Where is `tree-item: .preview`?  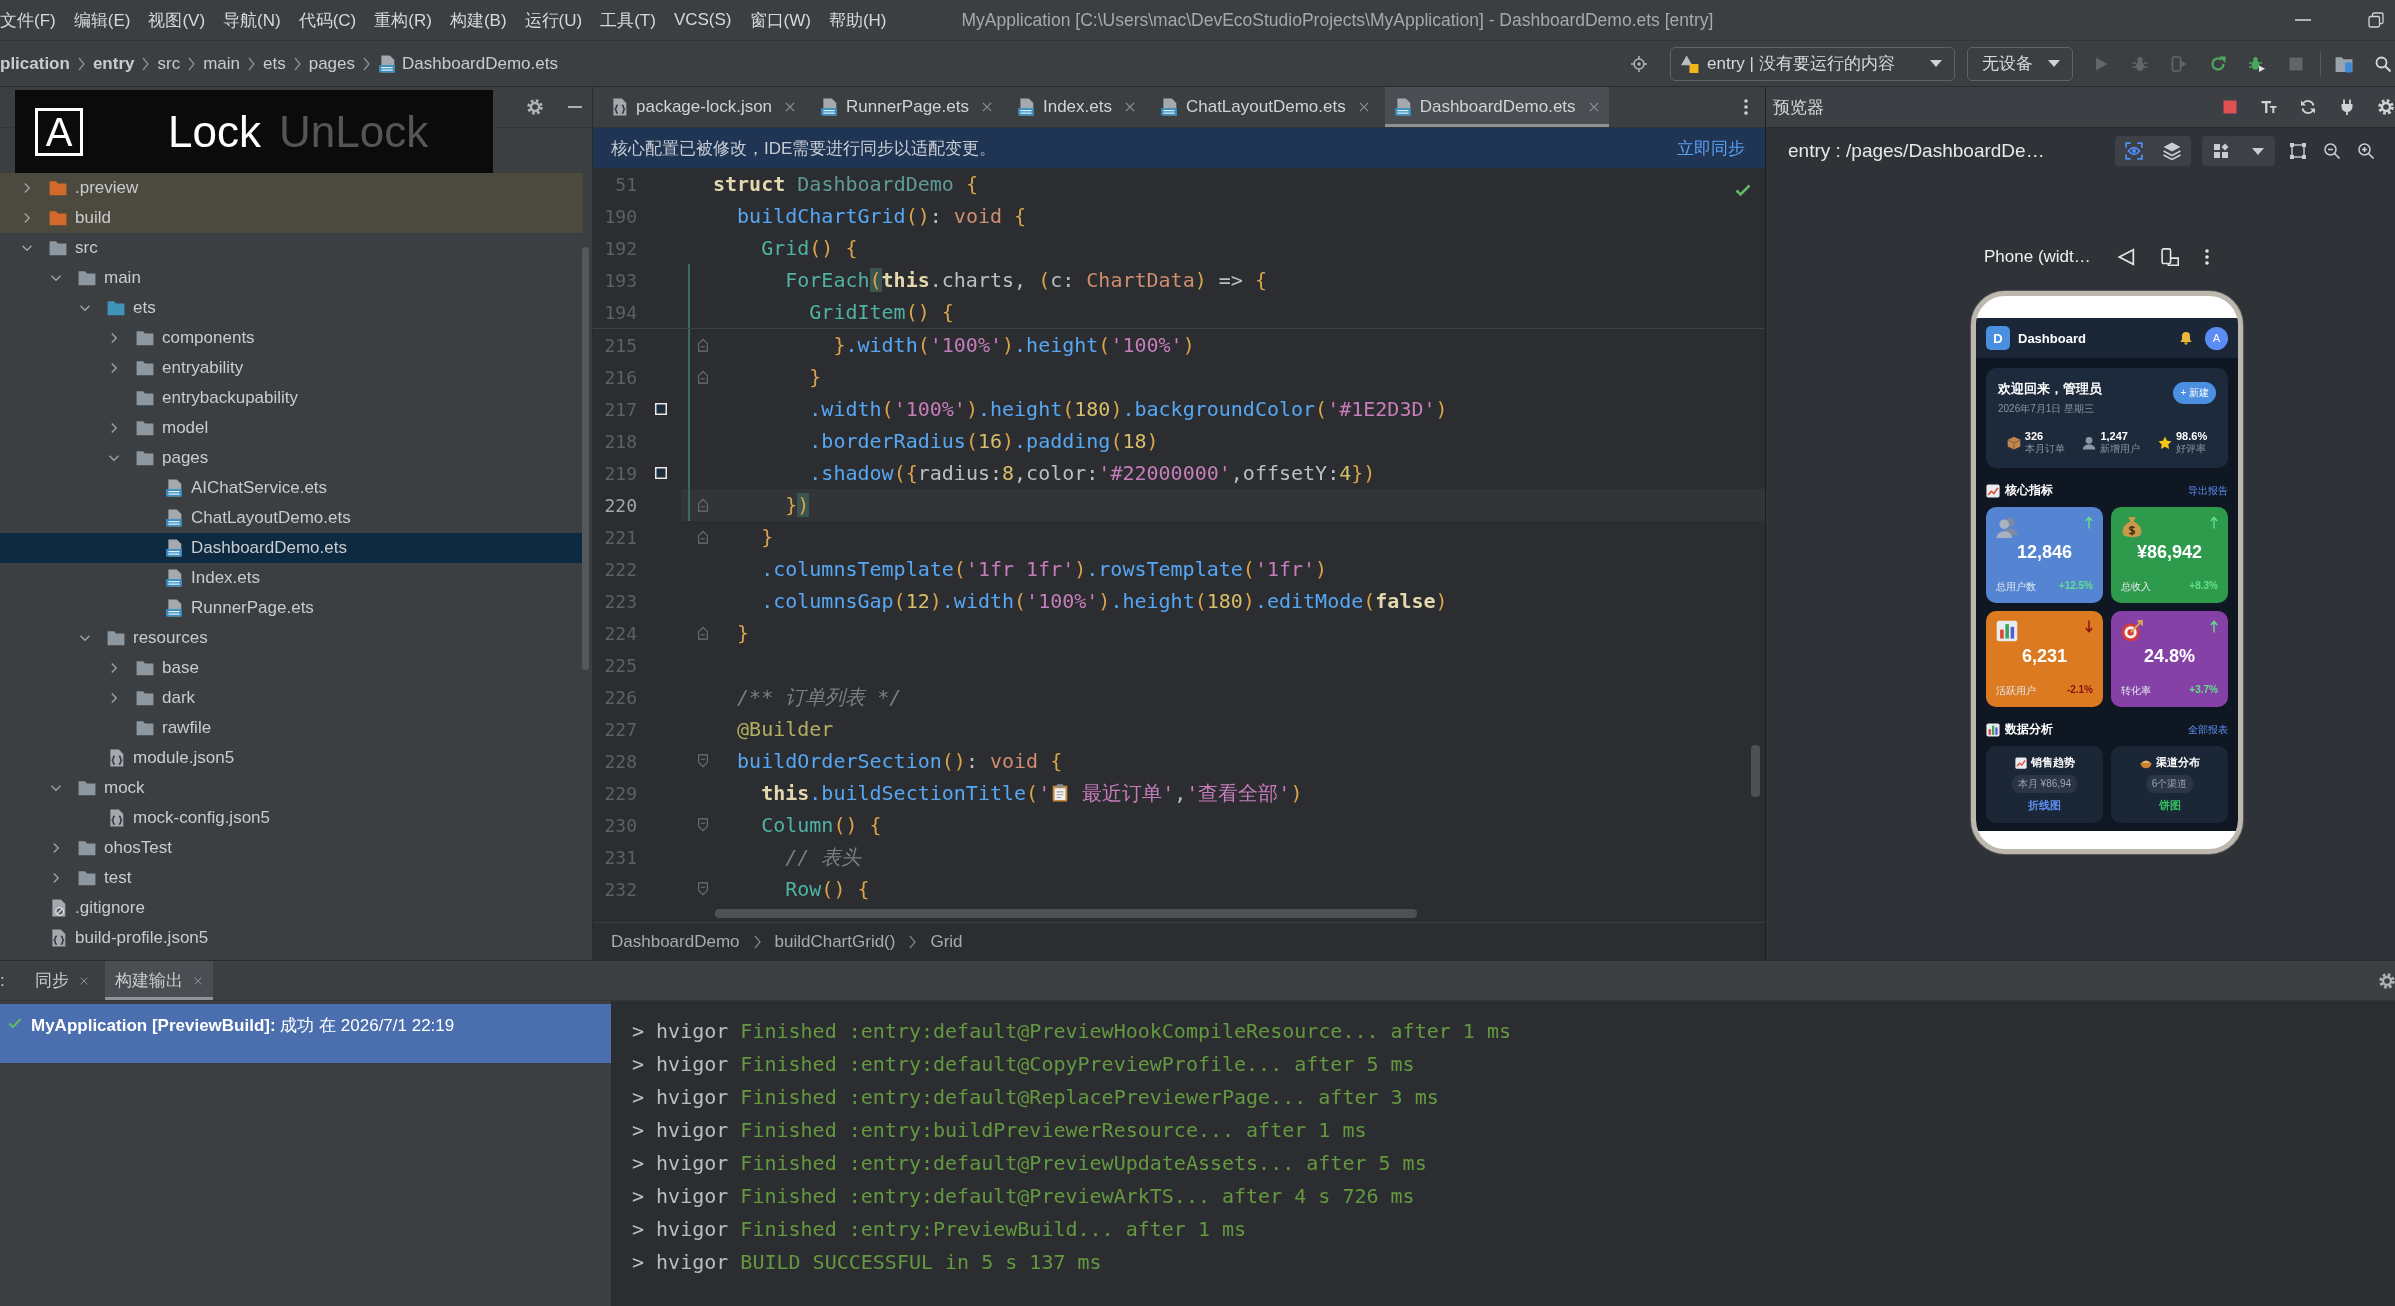 tree-item: .preview is located at coordinates (291, 188).